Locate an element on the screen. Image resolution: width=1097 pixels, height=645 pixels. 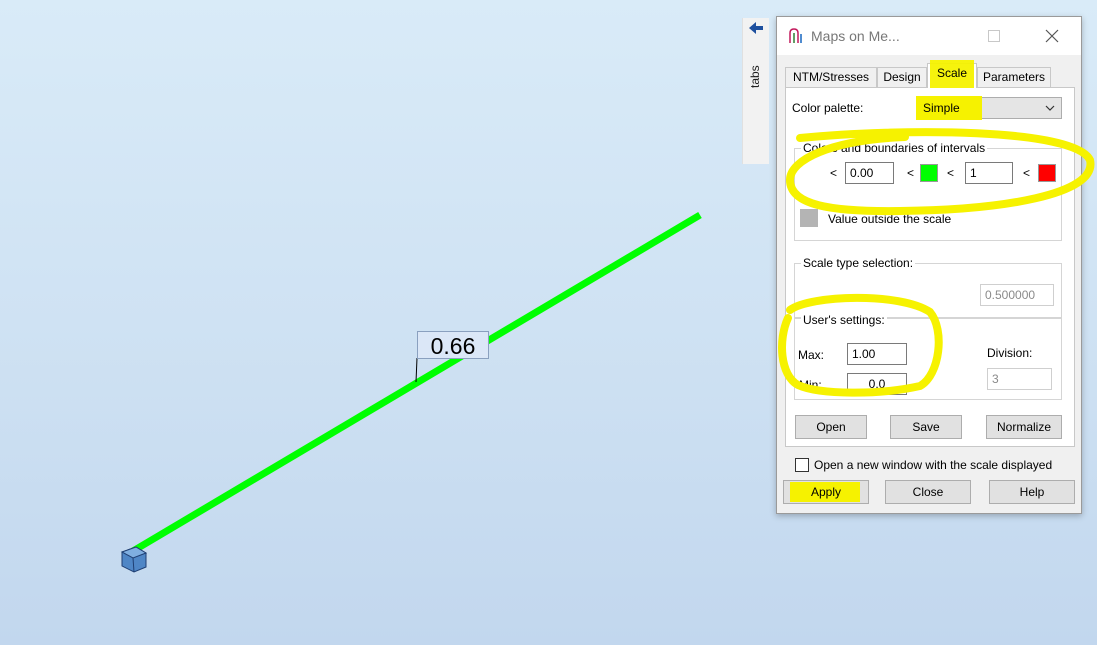
interval-color-mid-swatch is located at coordinates (929, 173).